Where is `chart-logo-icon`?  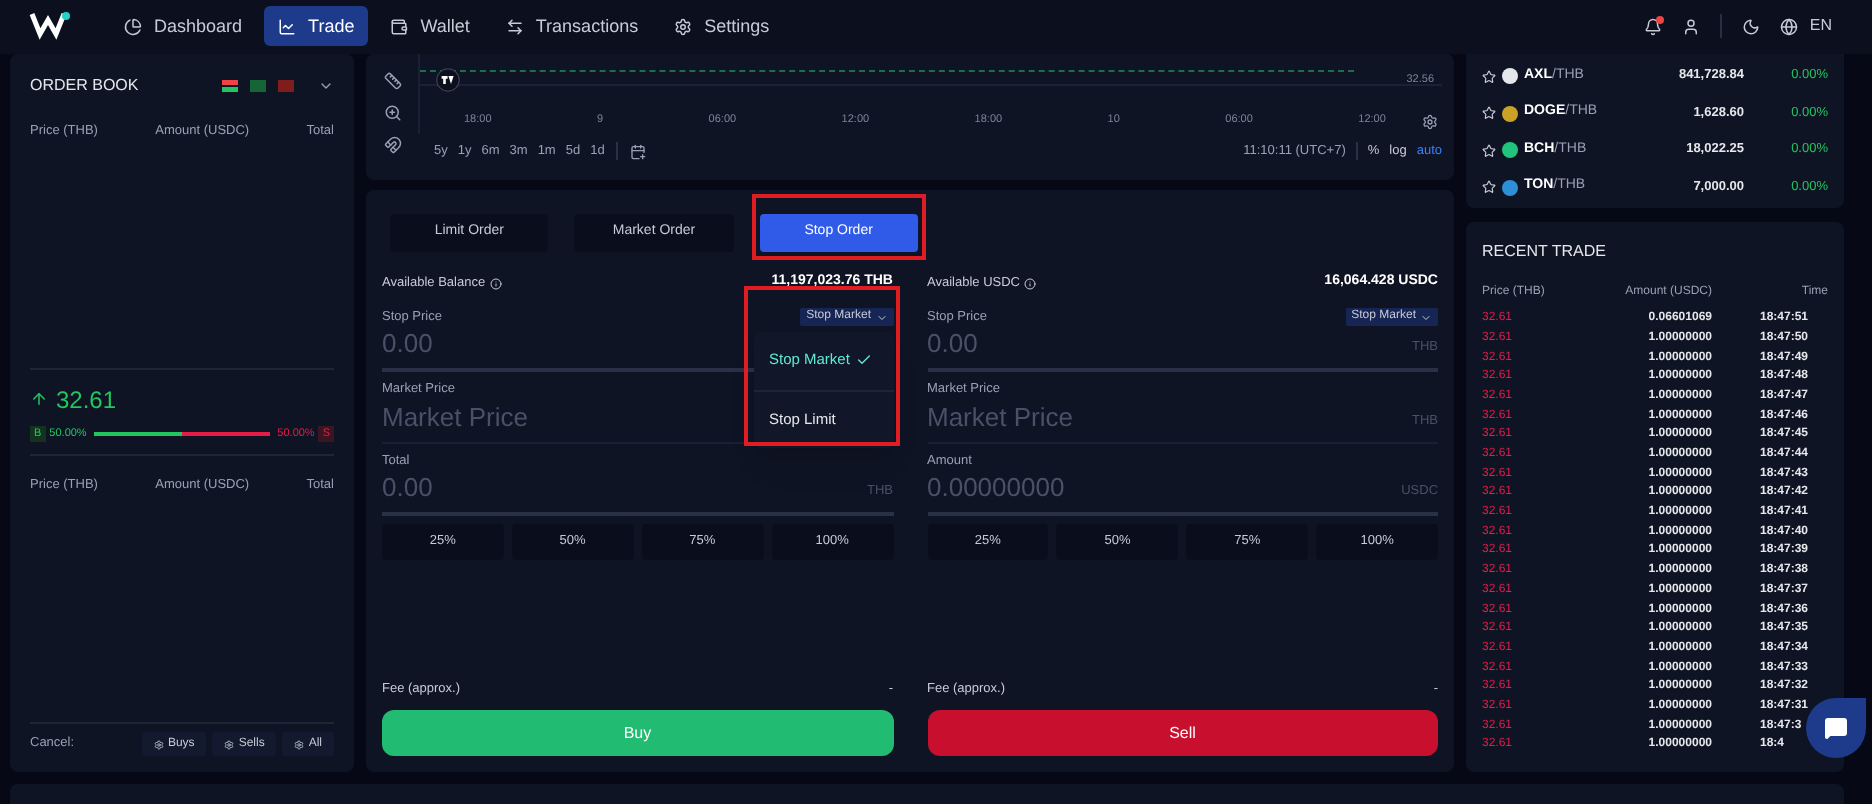 chart-logo-icon is located at coordinates (448, 79).